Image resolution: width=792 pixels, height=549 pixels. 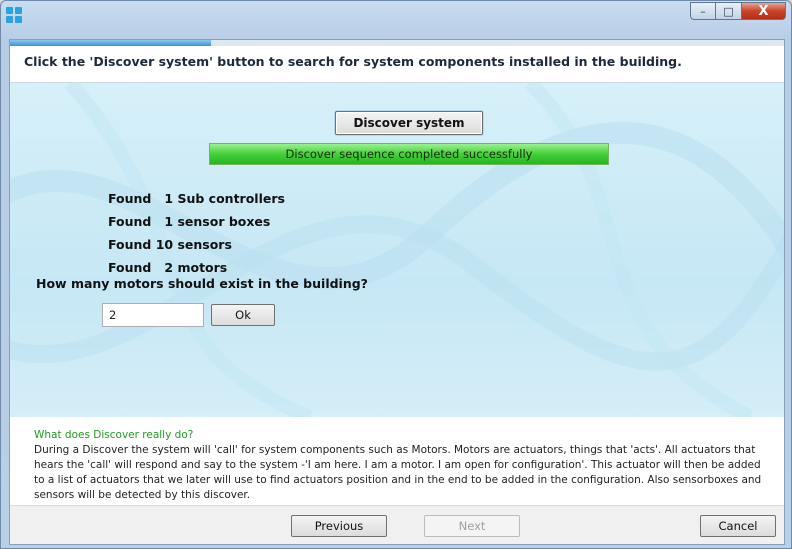 I want to click on found-motors: Found 2 motors, so click(x=168, y=267).